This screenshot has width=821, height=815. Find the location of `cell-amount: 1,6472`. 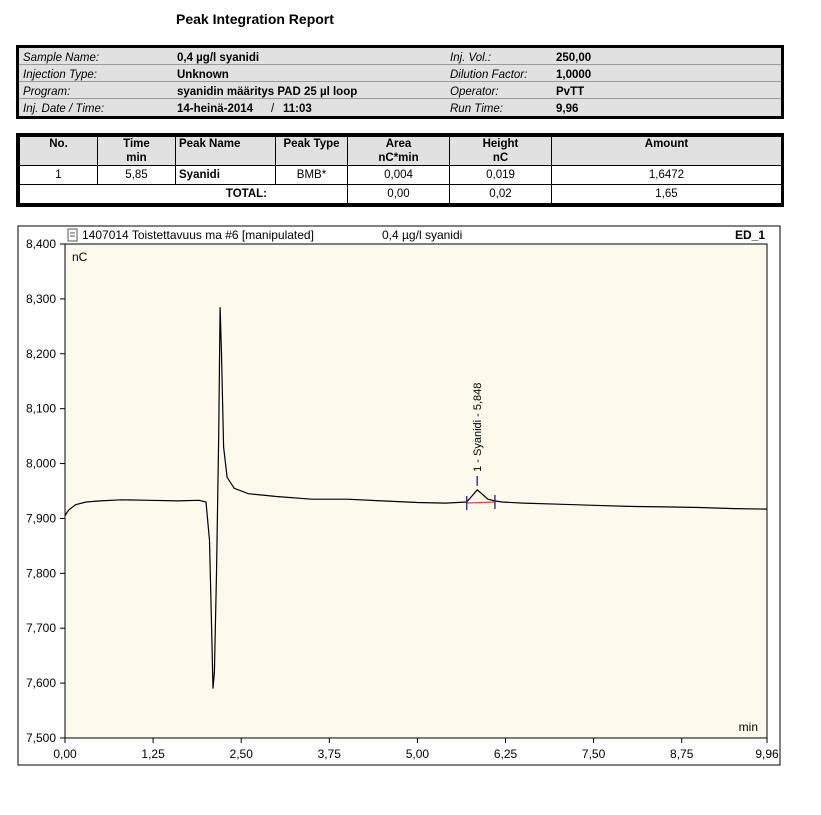

cell-amount: 1,6472 is located at coordinates (666, 175).